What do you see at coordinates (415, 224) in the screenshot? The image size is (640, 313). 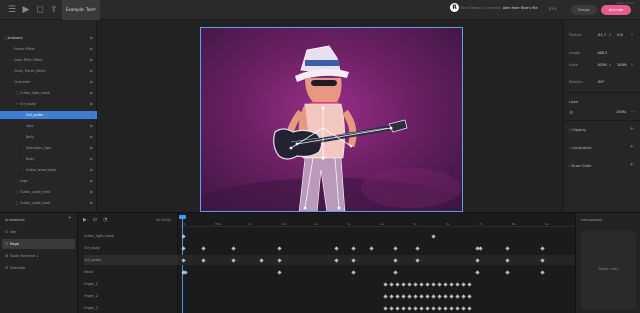 I see `ruler-tick-label: 5s` at bounding box center [415, 224].